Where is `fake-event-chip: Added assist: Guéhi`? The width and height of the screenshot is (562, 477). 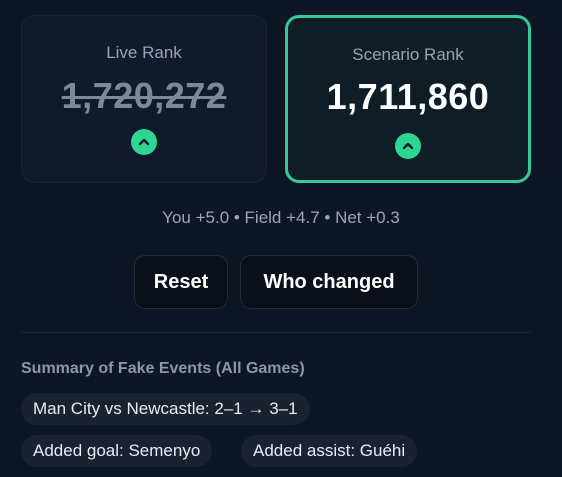
fake-event-chip: Added assist: Guéhi is located at coordinates (329, 451).